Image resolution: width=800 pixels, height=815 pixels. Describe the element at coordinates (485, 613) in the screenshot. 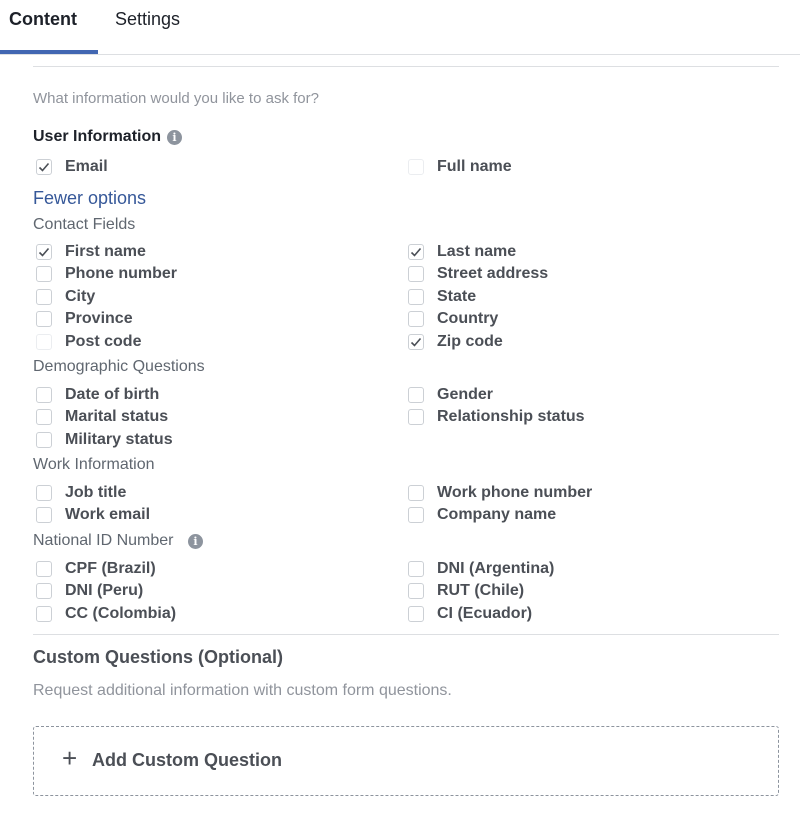

I see `checkbox-label: CI (Ecuador)` at that location.